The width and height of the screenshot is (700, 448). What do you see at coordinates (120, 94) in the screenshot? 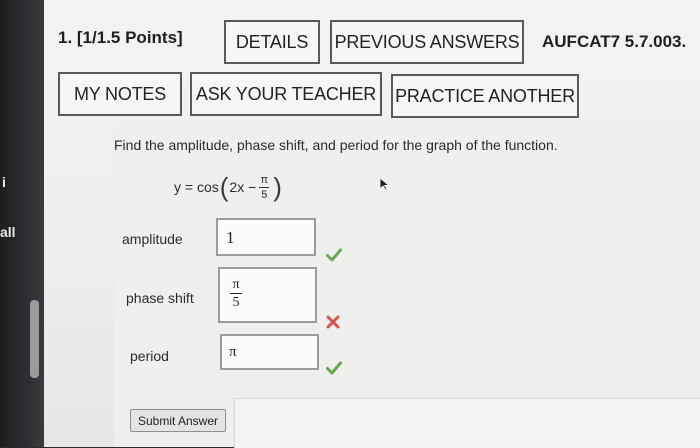
I see `my-notes-button: MY NOTES` at bounding box center [120, 94].